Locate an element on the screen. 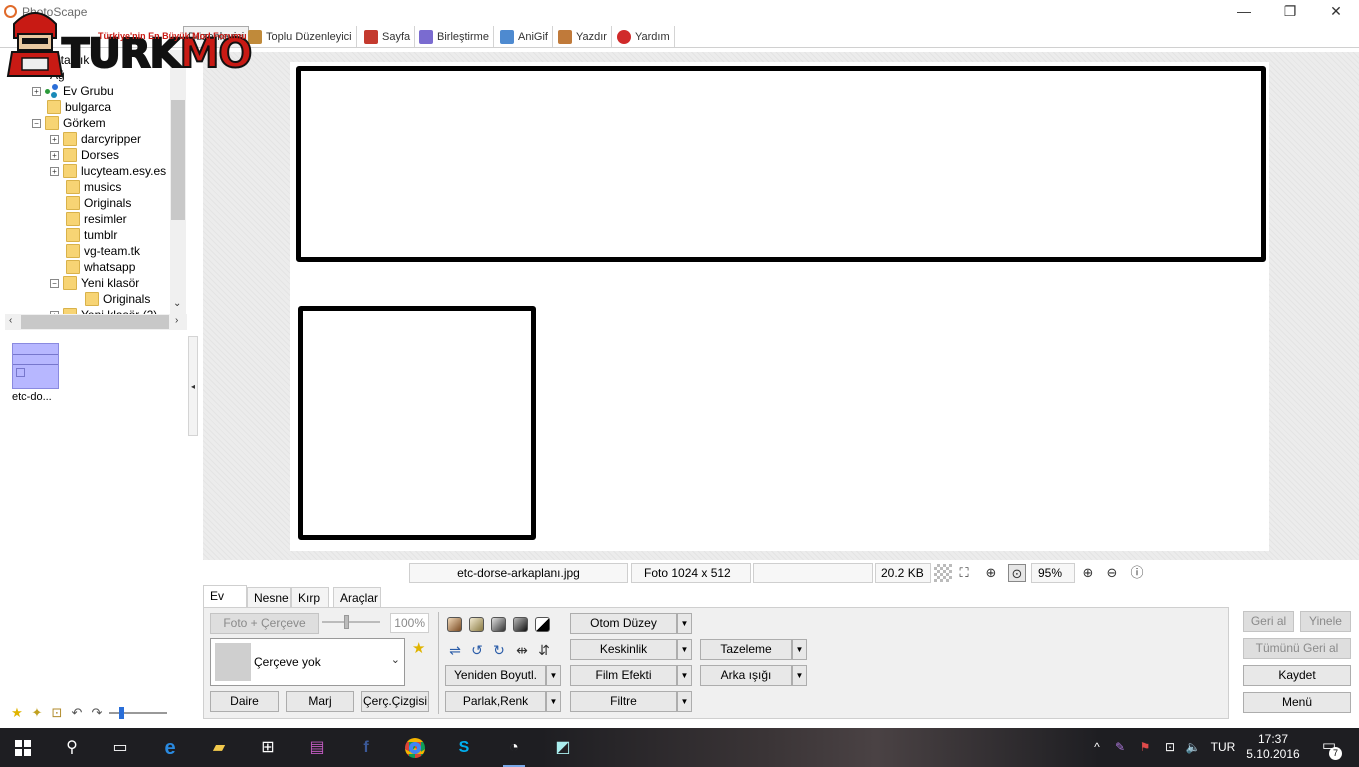 The image size is (1359, 767). scrollbar-thumb is located at coordinates (178, 160).